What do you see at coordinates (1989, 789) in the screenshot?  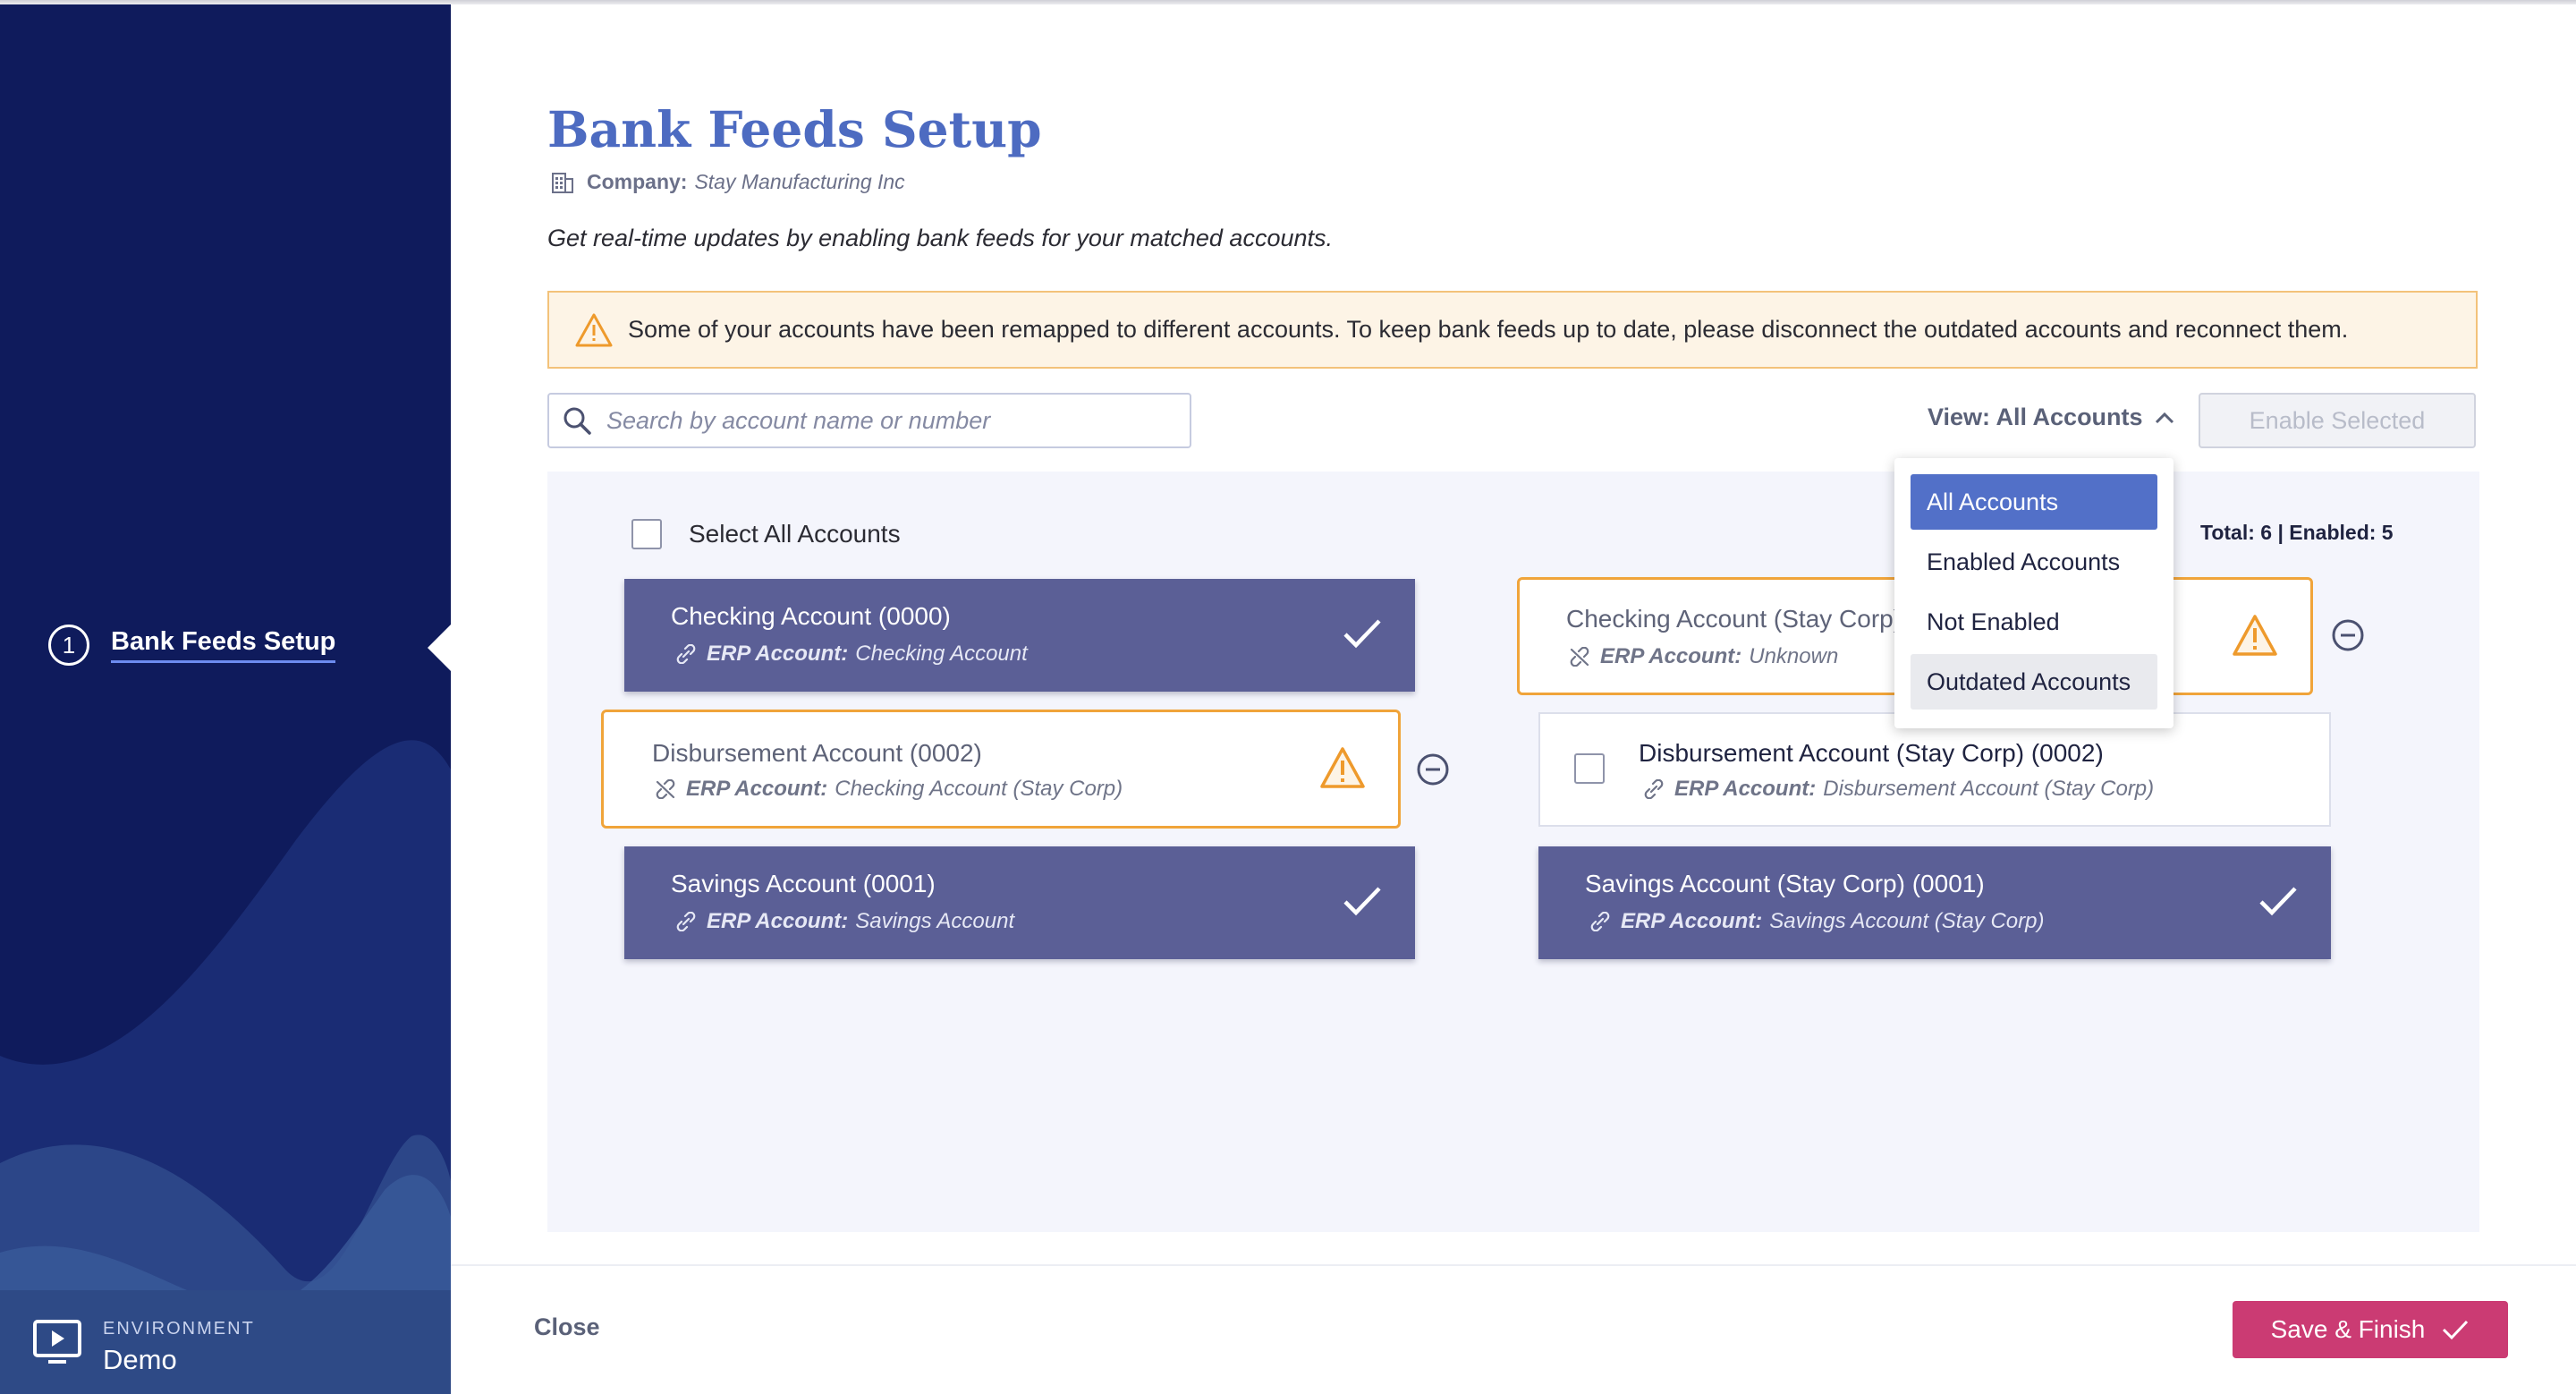 I see `erp-value: Disbursement Account (Stay Corp)` at bounding box center [1989, 789].